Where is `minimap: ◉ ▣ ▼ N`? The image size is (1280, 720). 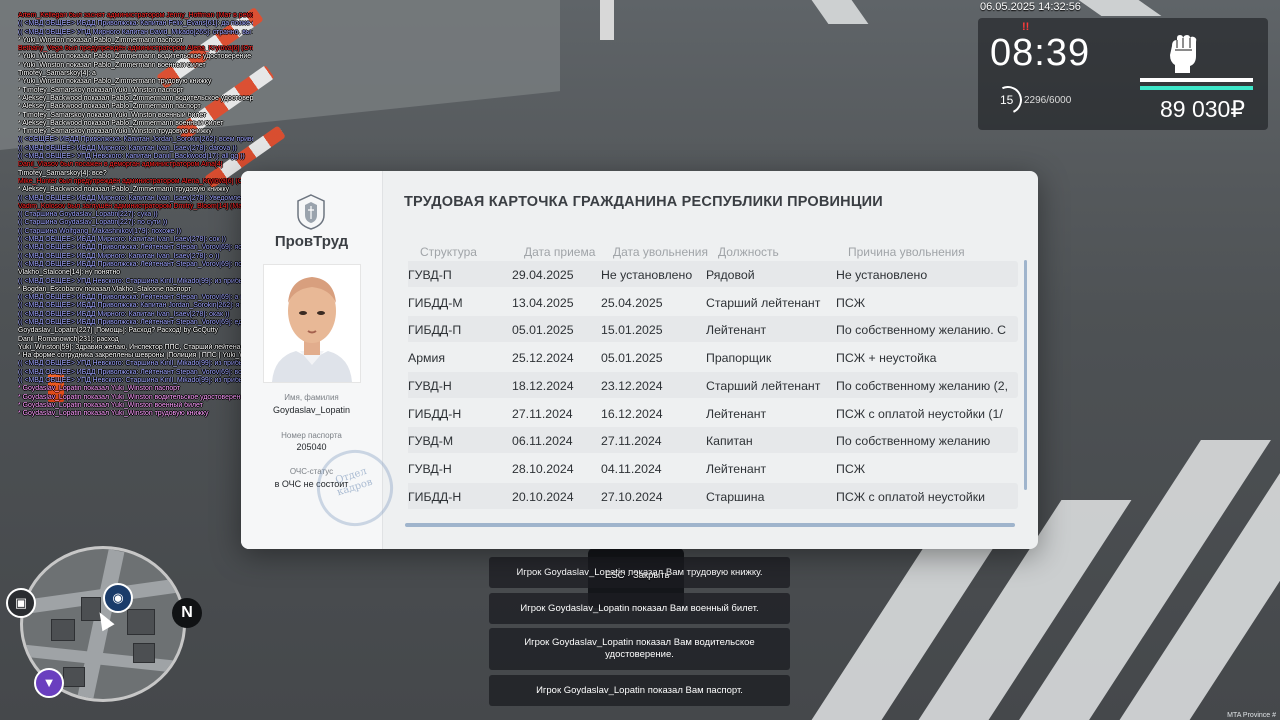
minimap: ◉ ▣ ▼ N is located at coordinates (104, 624).